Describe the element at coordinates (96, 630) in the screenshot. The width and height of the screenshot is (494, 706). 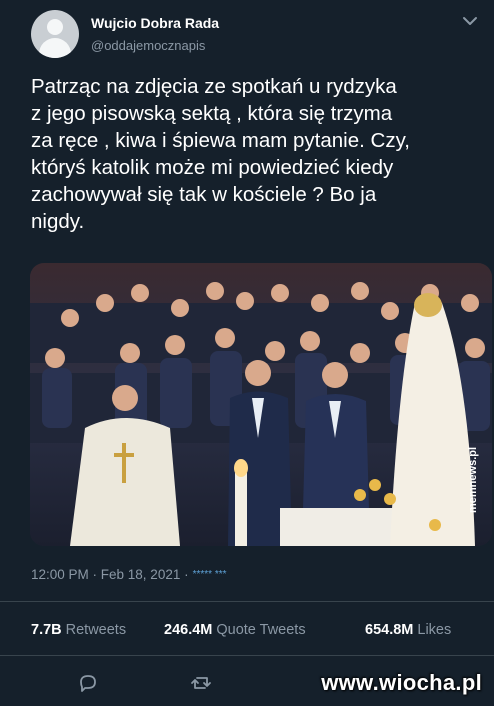
I see `retweets-label: Retweets` at that location.